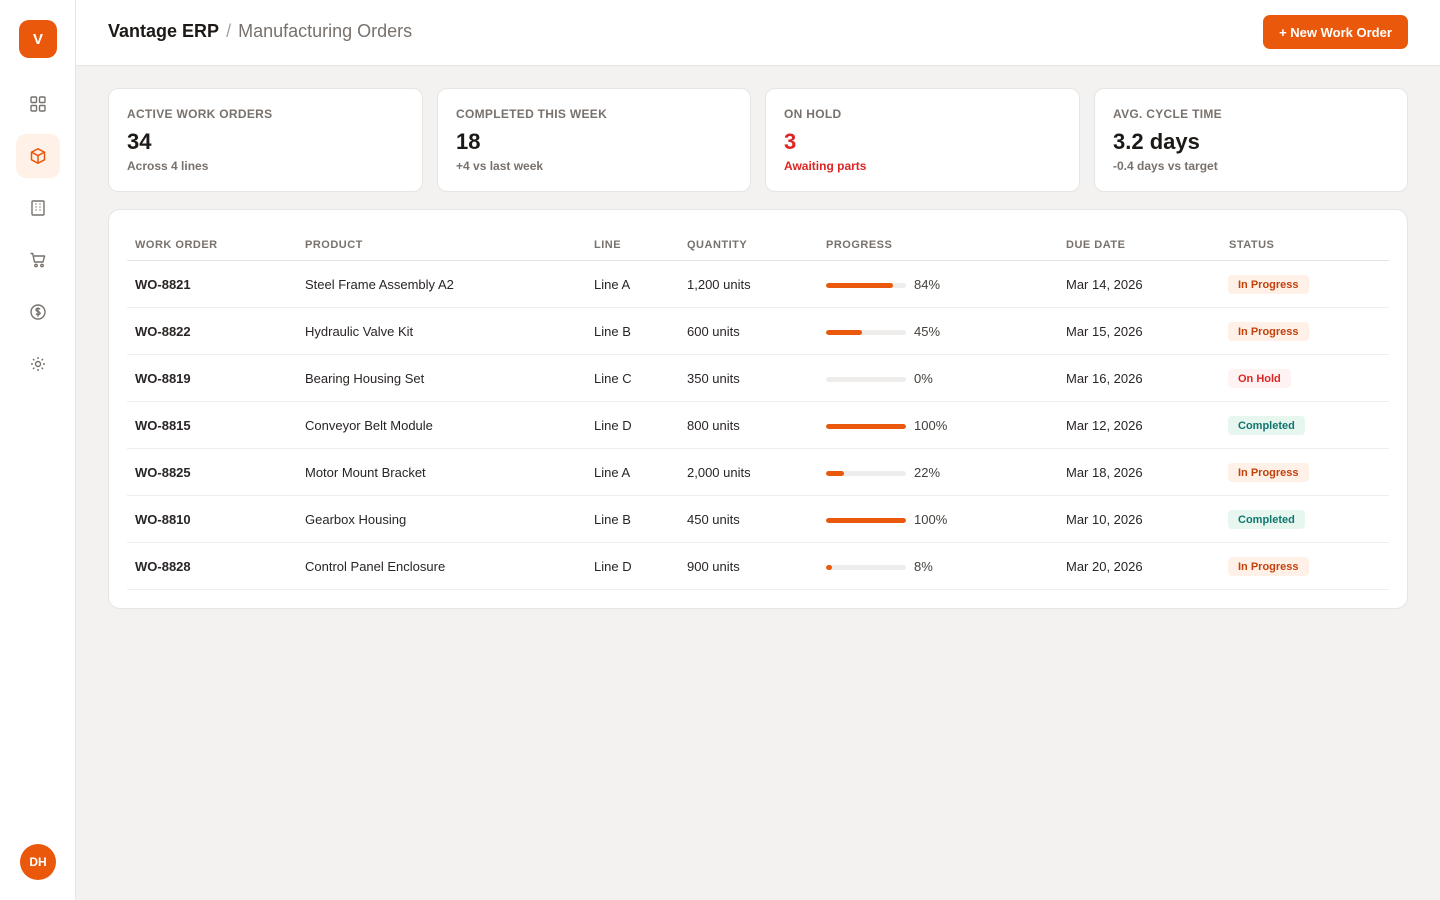  I want to click on due-date: Mar 16, 2026, so click(1104, 378).